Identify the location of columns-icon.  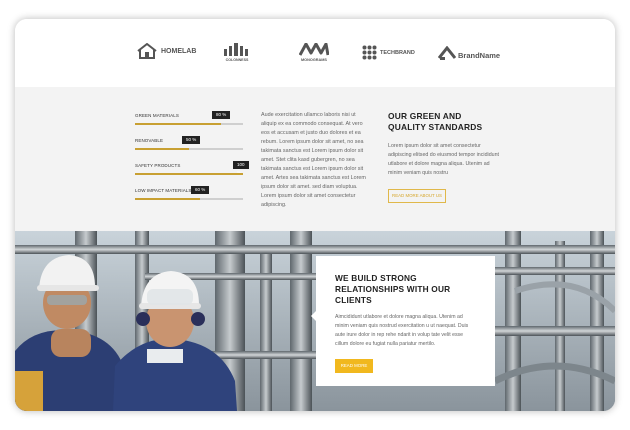
(236, 49).